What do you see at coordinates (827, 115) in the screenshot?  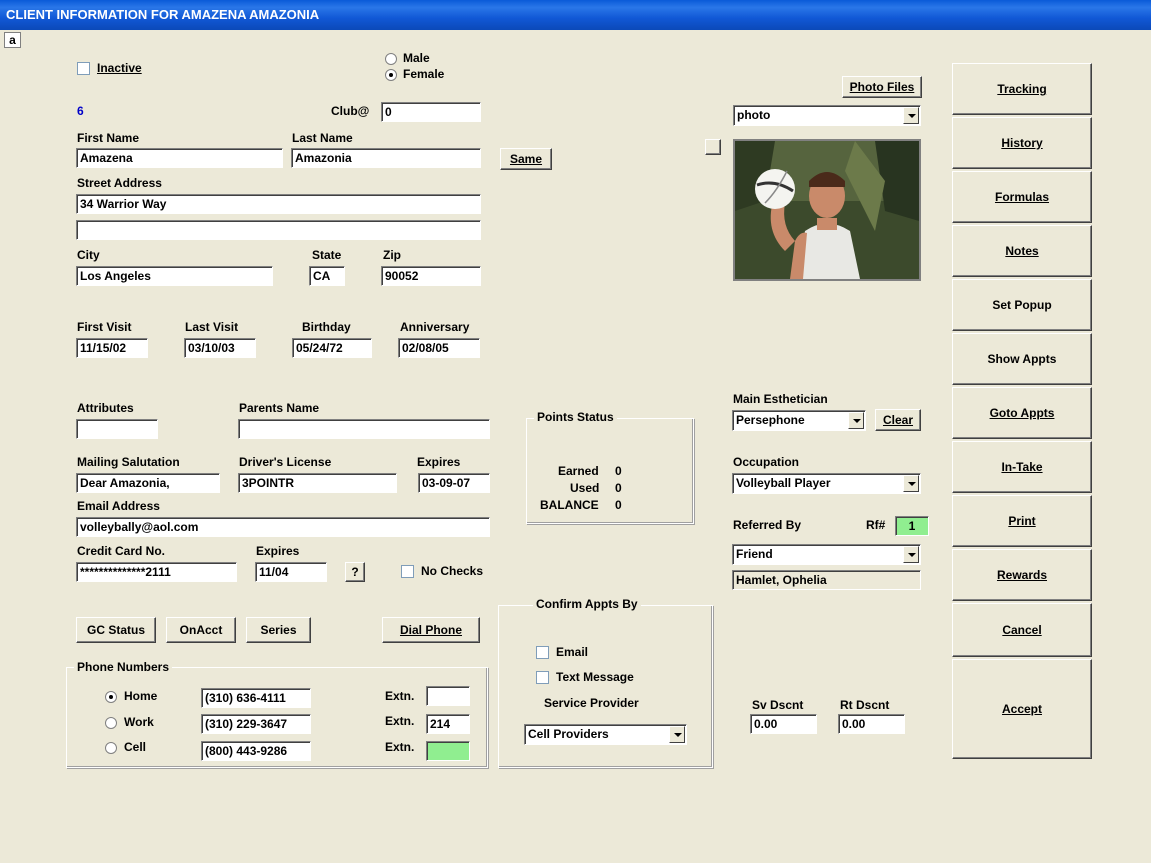 I see `photo-select: photo` at bounding box center [827, 115].